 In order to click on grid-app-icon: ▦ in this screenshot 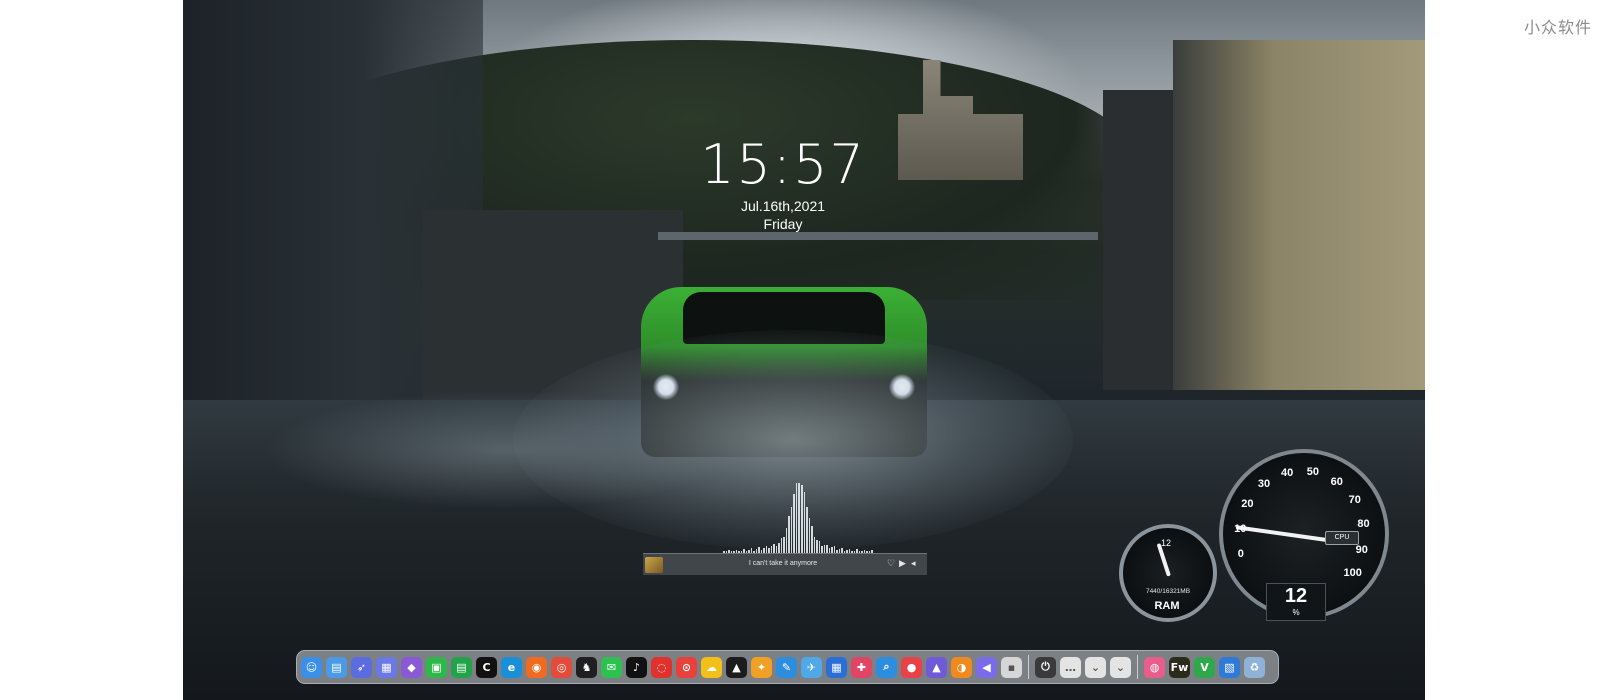, I will do `click(836, 667)`.